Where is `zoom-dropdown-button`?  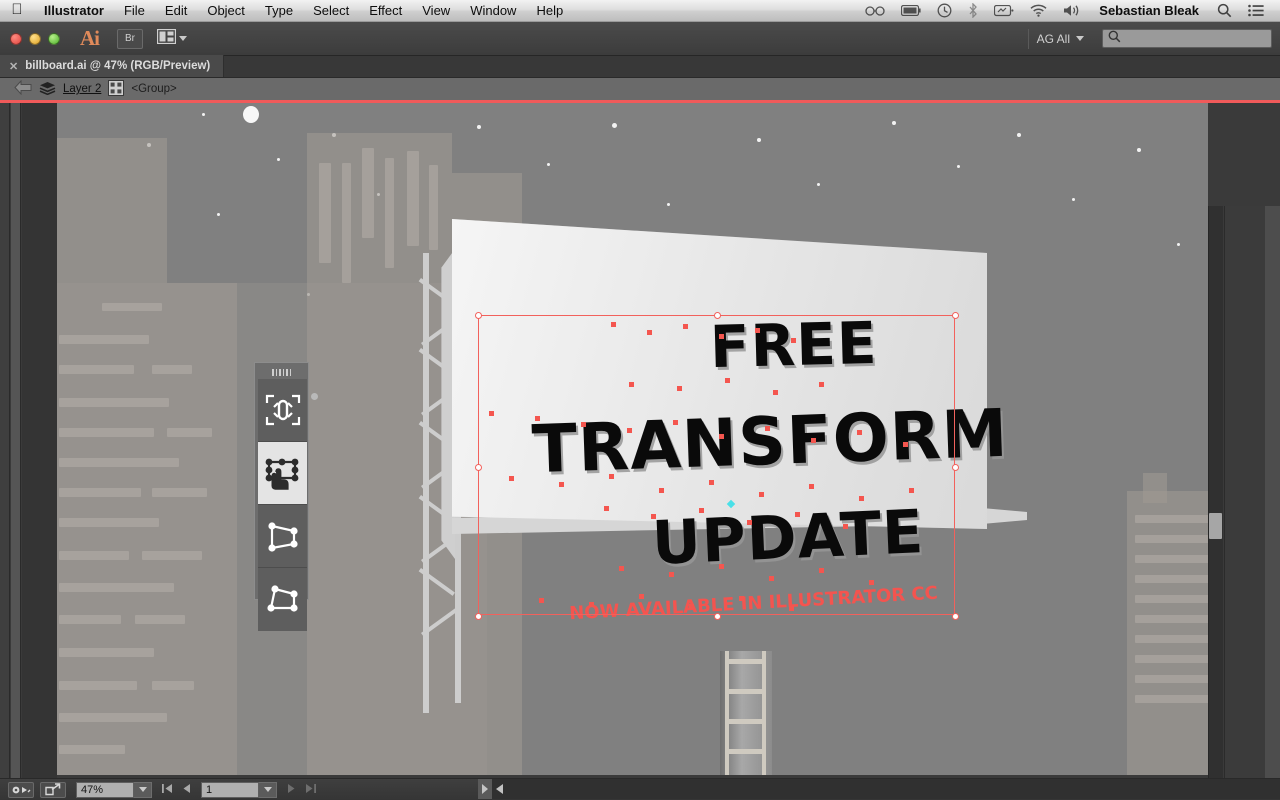 zoom-dropdown-button is located at coordinates (143, 789).